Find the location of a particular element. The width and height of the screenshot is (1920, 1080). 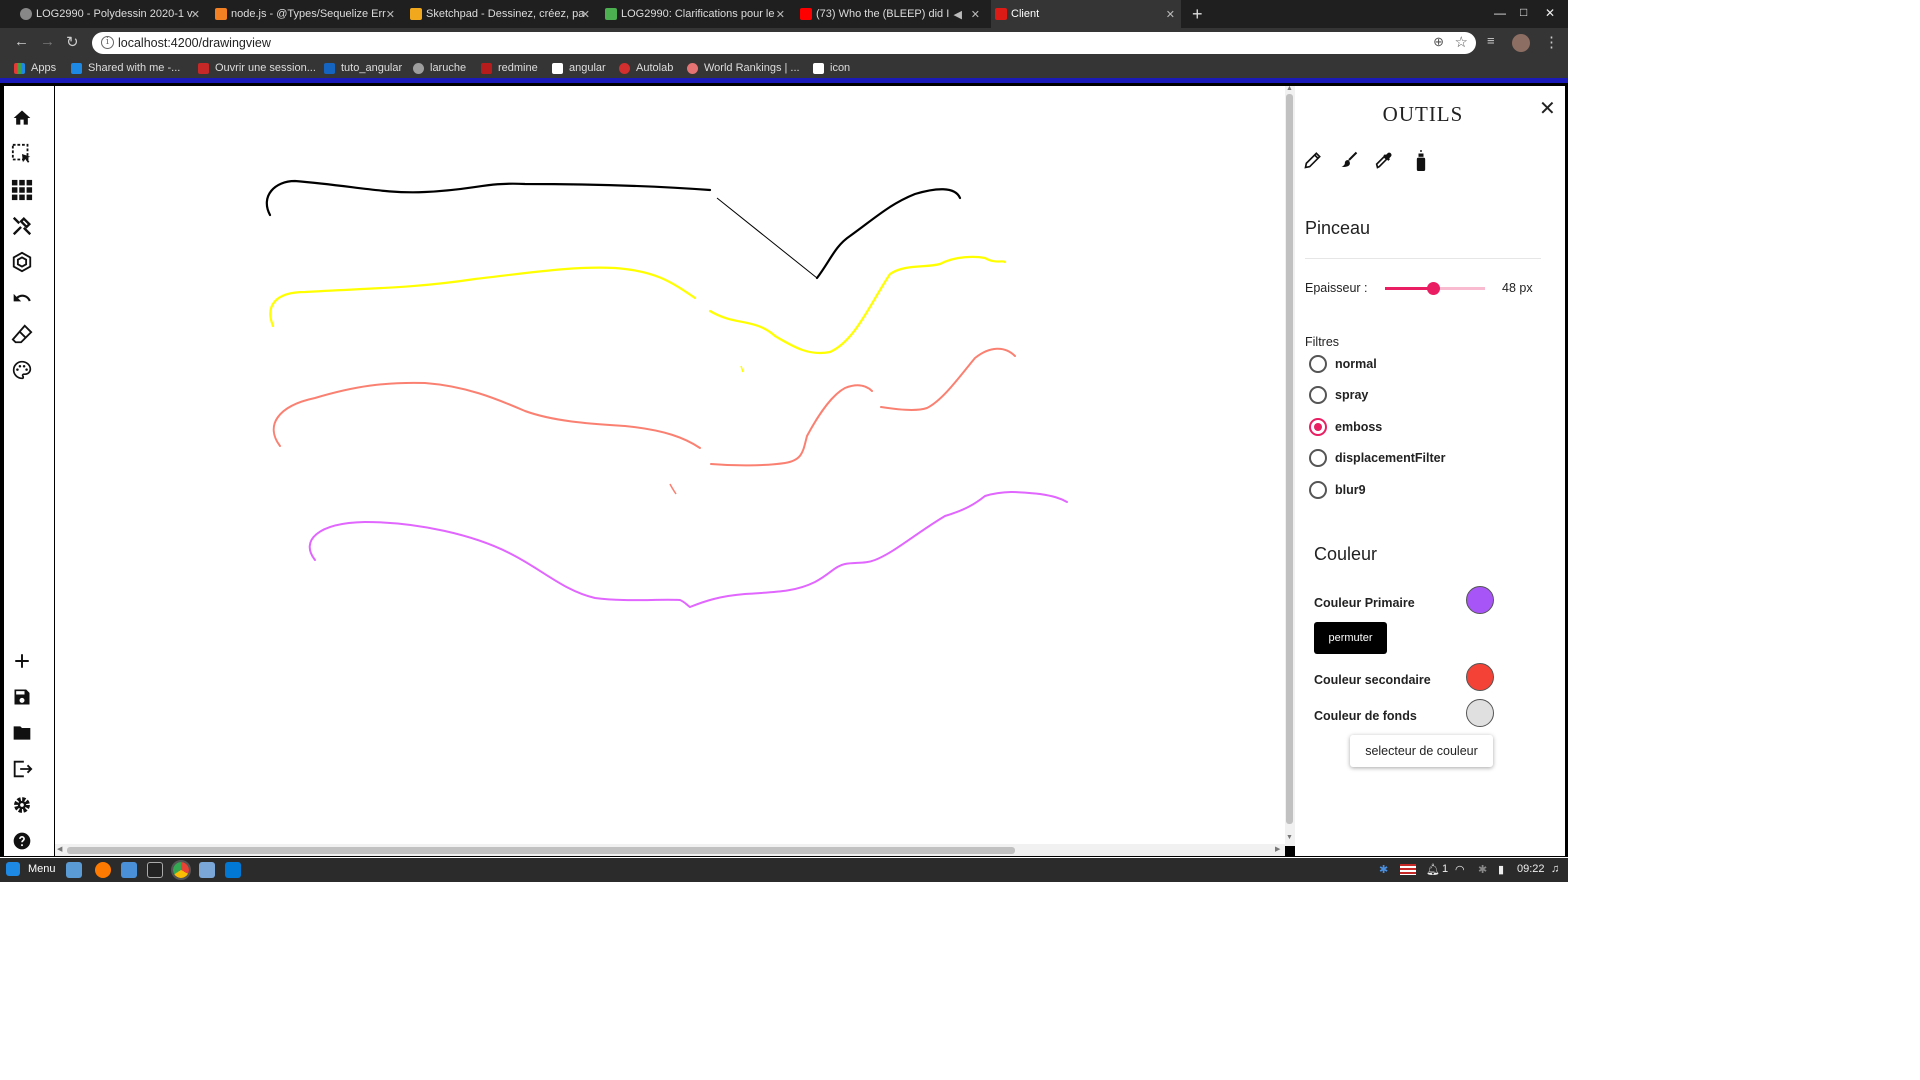

browser-tab: LOG2990 - Polydessin 2020-1 v ✕ is located at coordinates (111, 14).